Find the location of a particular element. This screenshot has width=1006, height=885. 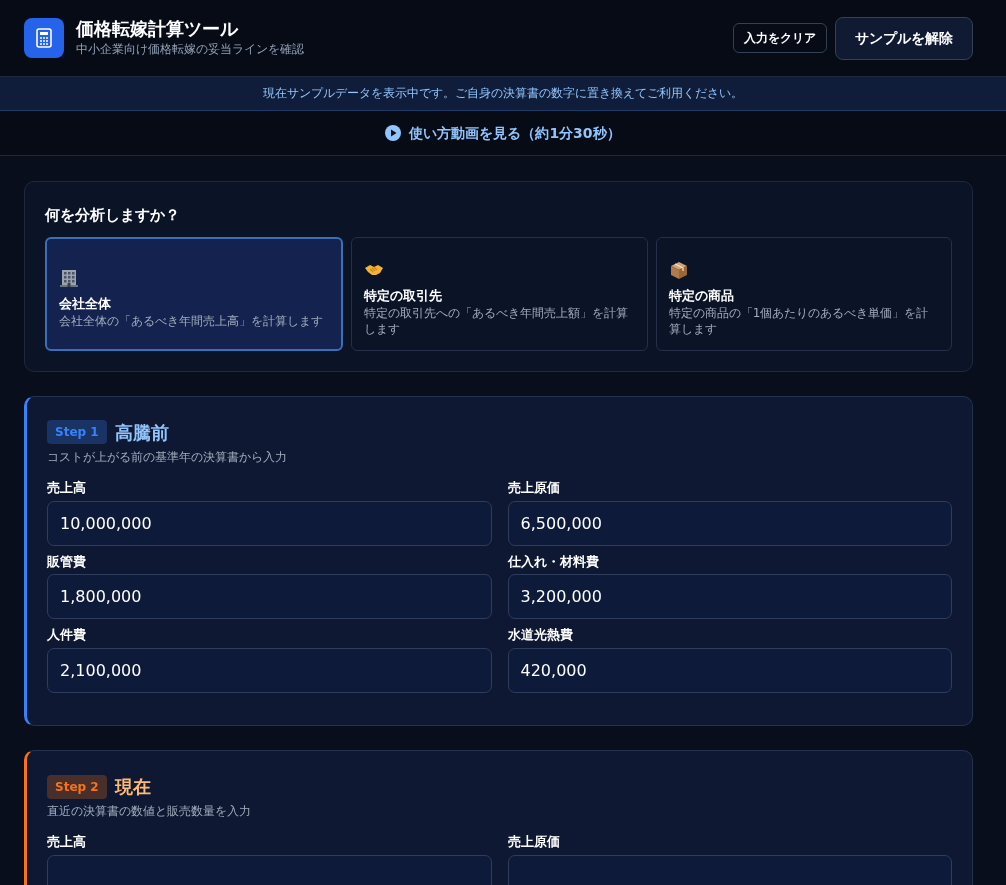

step-description: 直近の決算書の数値と販売数量を入力 is located at coordinates (149, 812).